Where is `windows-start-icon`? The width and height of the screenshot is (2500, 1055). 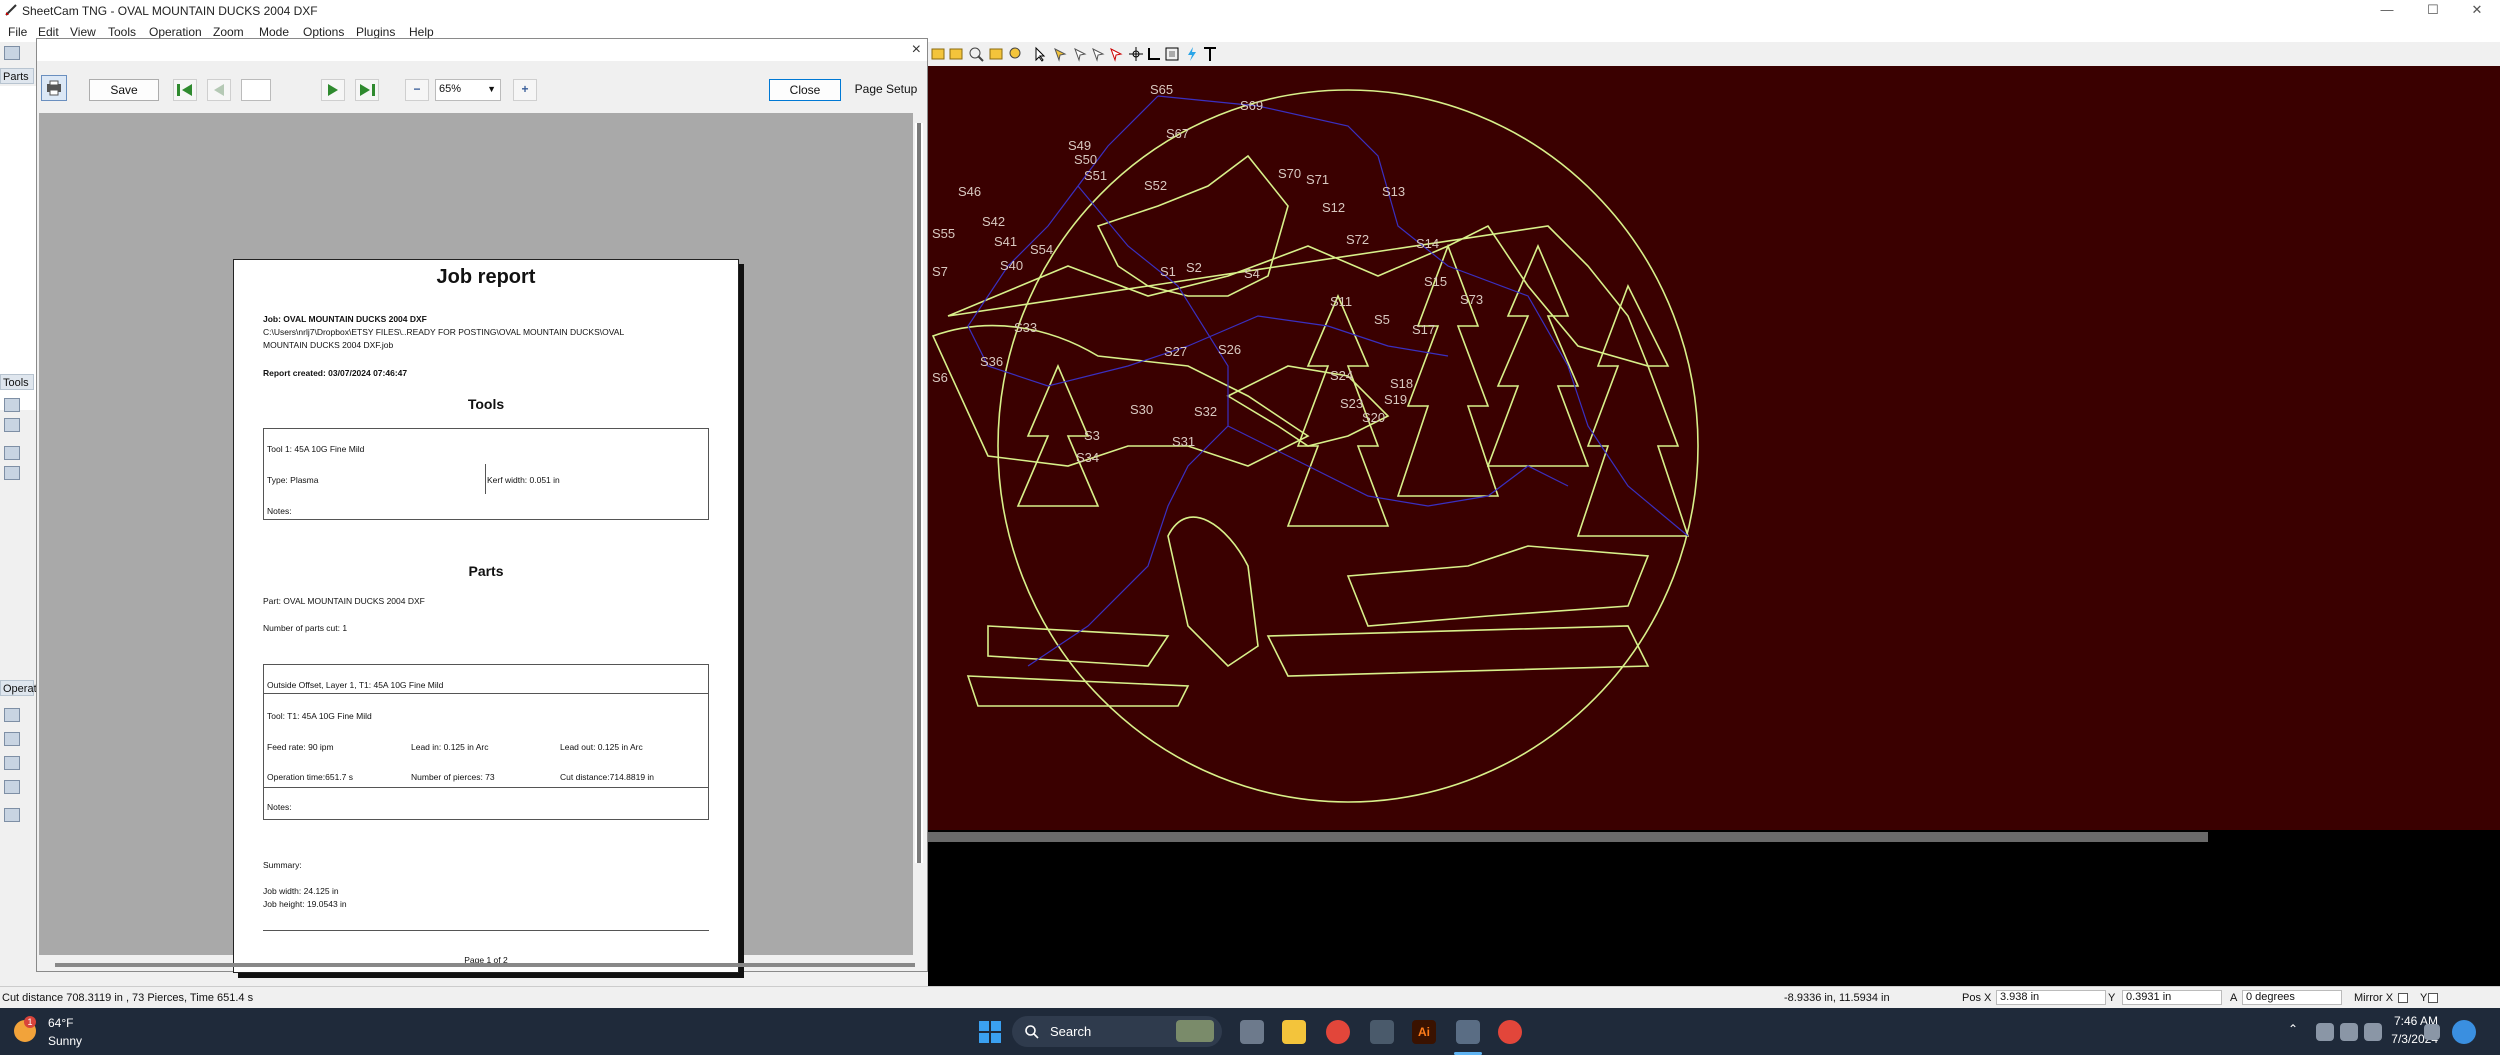 windows-start-icon is located at coordinates (990, 1032).